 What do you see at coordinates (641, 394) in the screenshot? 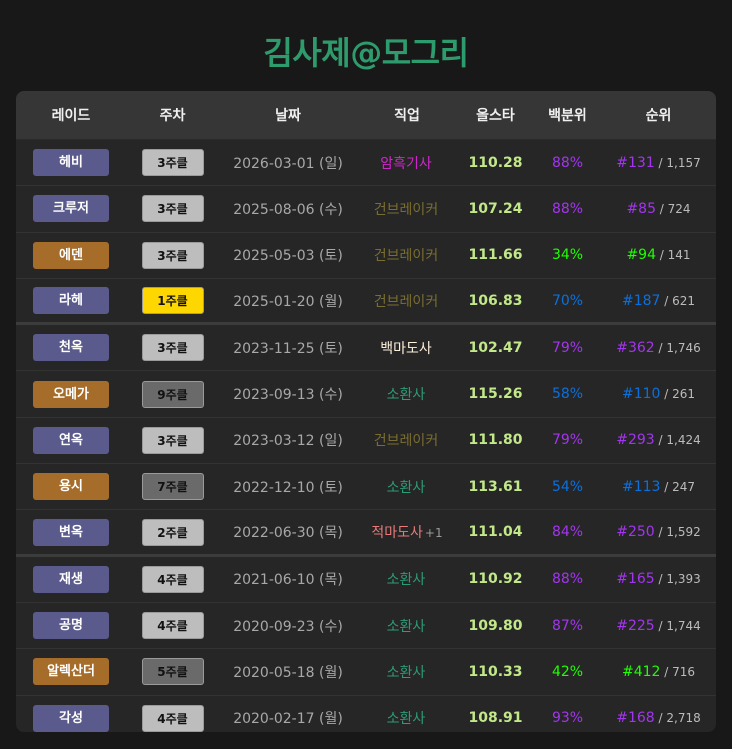
I see `rank-value: #110` at bounding box center [641, 394].